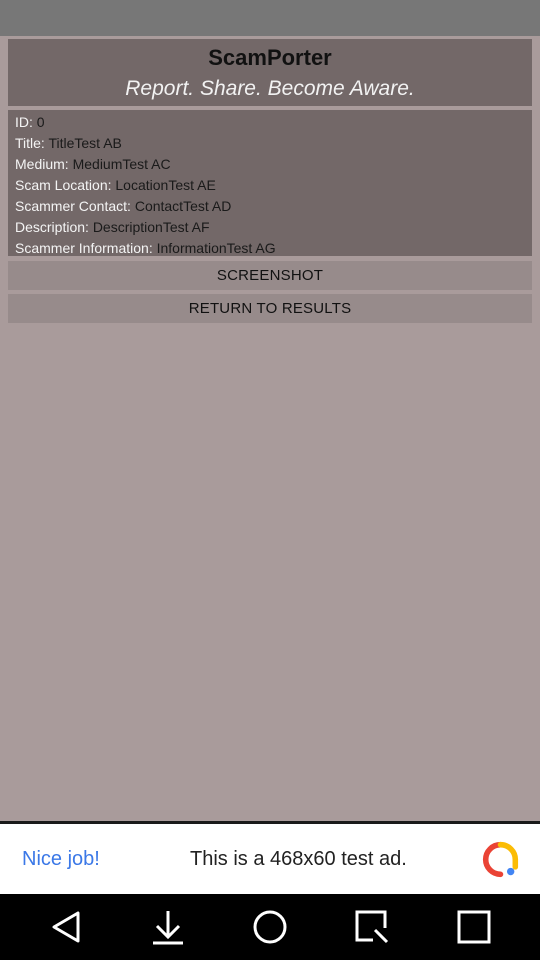 The width and height of the screenshot is (540, 960). Describe the element at coordinates (165, 185) in the screenshot. I see `detail-value: LocationTest AE` at that location.